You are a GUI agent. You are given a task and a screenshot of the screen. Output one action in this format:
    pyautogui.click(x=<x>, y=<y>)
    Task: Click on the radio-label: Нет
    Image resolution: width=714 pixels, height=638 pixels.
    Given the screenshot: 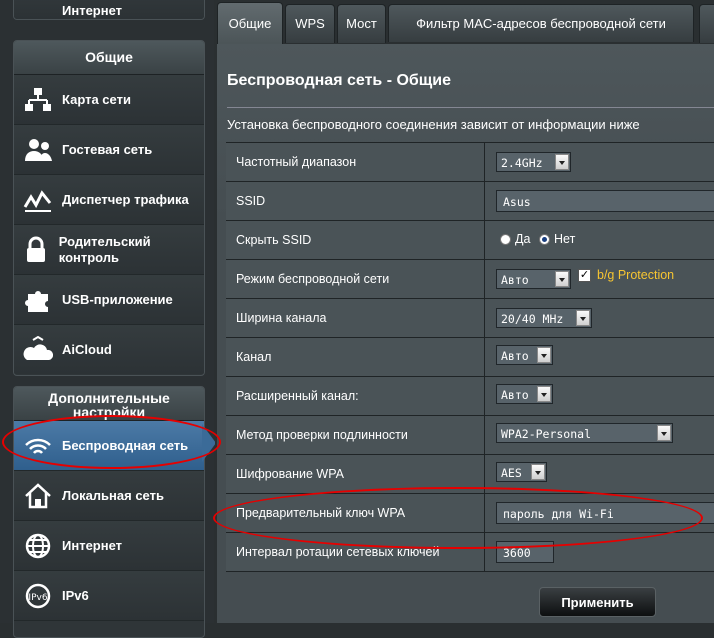 What is the action you would take?
    pyautogui.click(x=565, y=239)
    